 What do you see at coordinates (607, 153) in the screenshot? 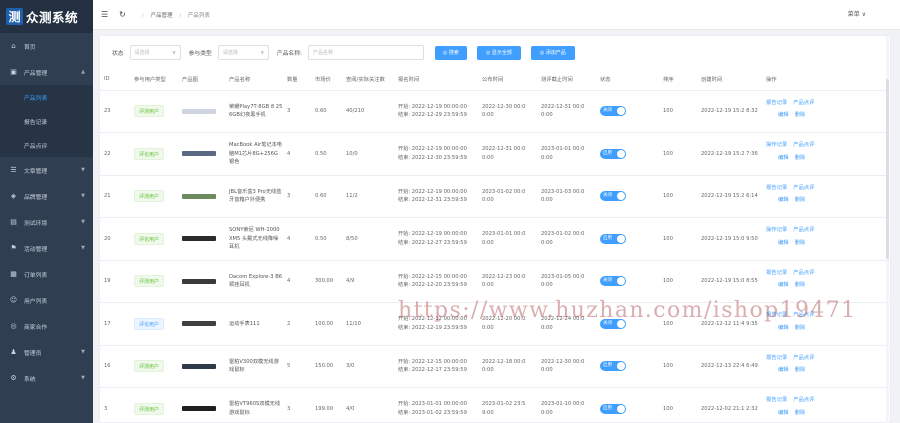
I see `status-toggle-label: 启用` at bounding box center [607, 153].